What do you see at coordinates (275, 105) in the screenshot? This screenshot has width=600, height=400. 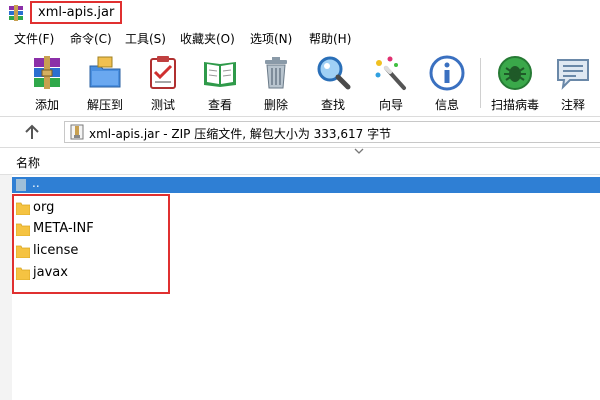 I see `delete-label: 删除` at bounding box center [275, 105].